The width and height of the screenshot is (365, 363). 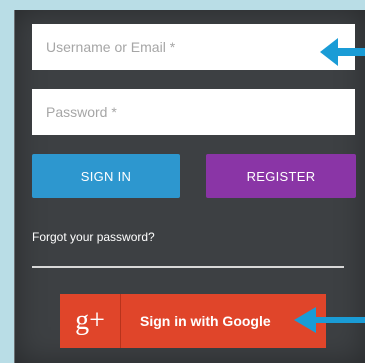 I want to click on username-email-field, so click(x=193, y=47).